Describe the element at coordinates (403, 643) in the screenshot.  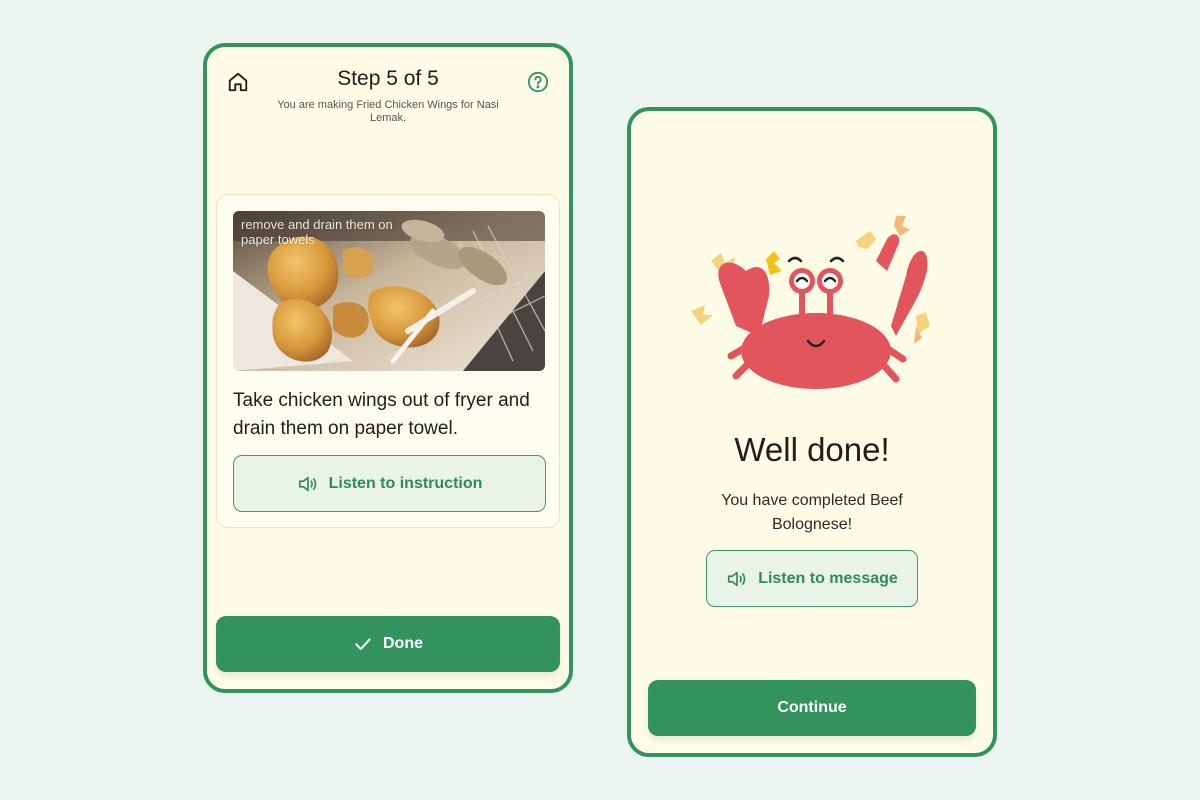
I see `done-label: Done` at that location.